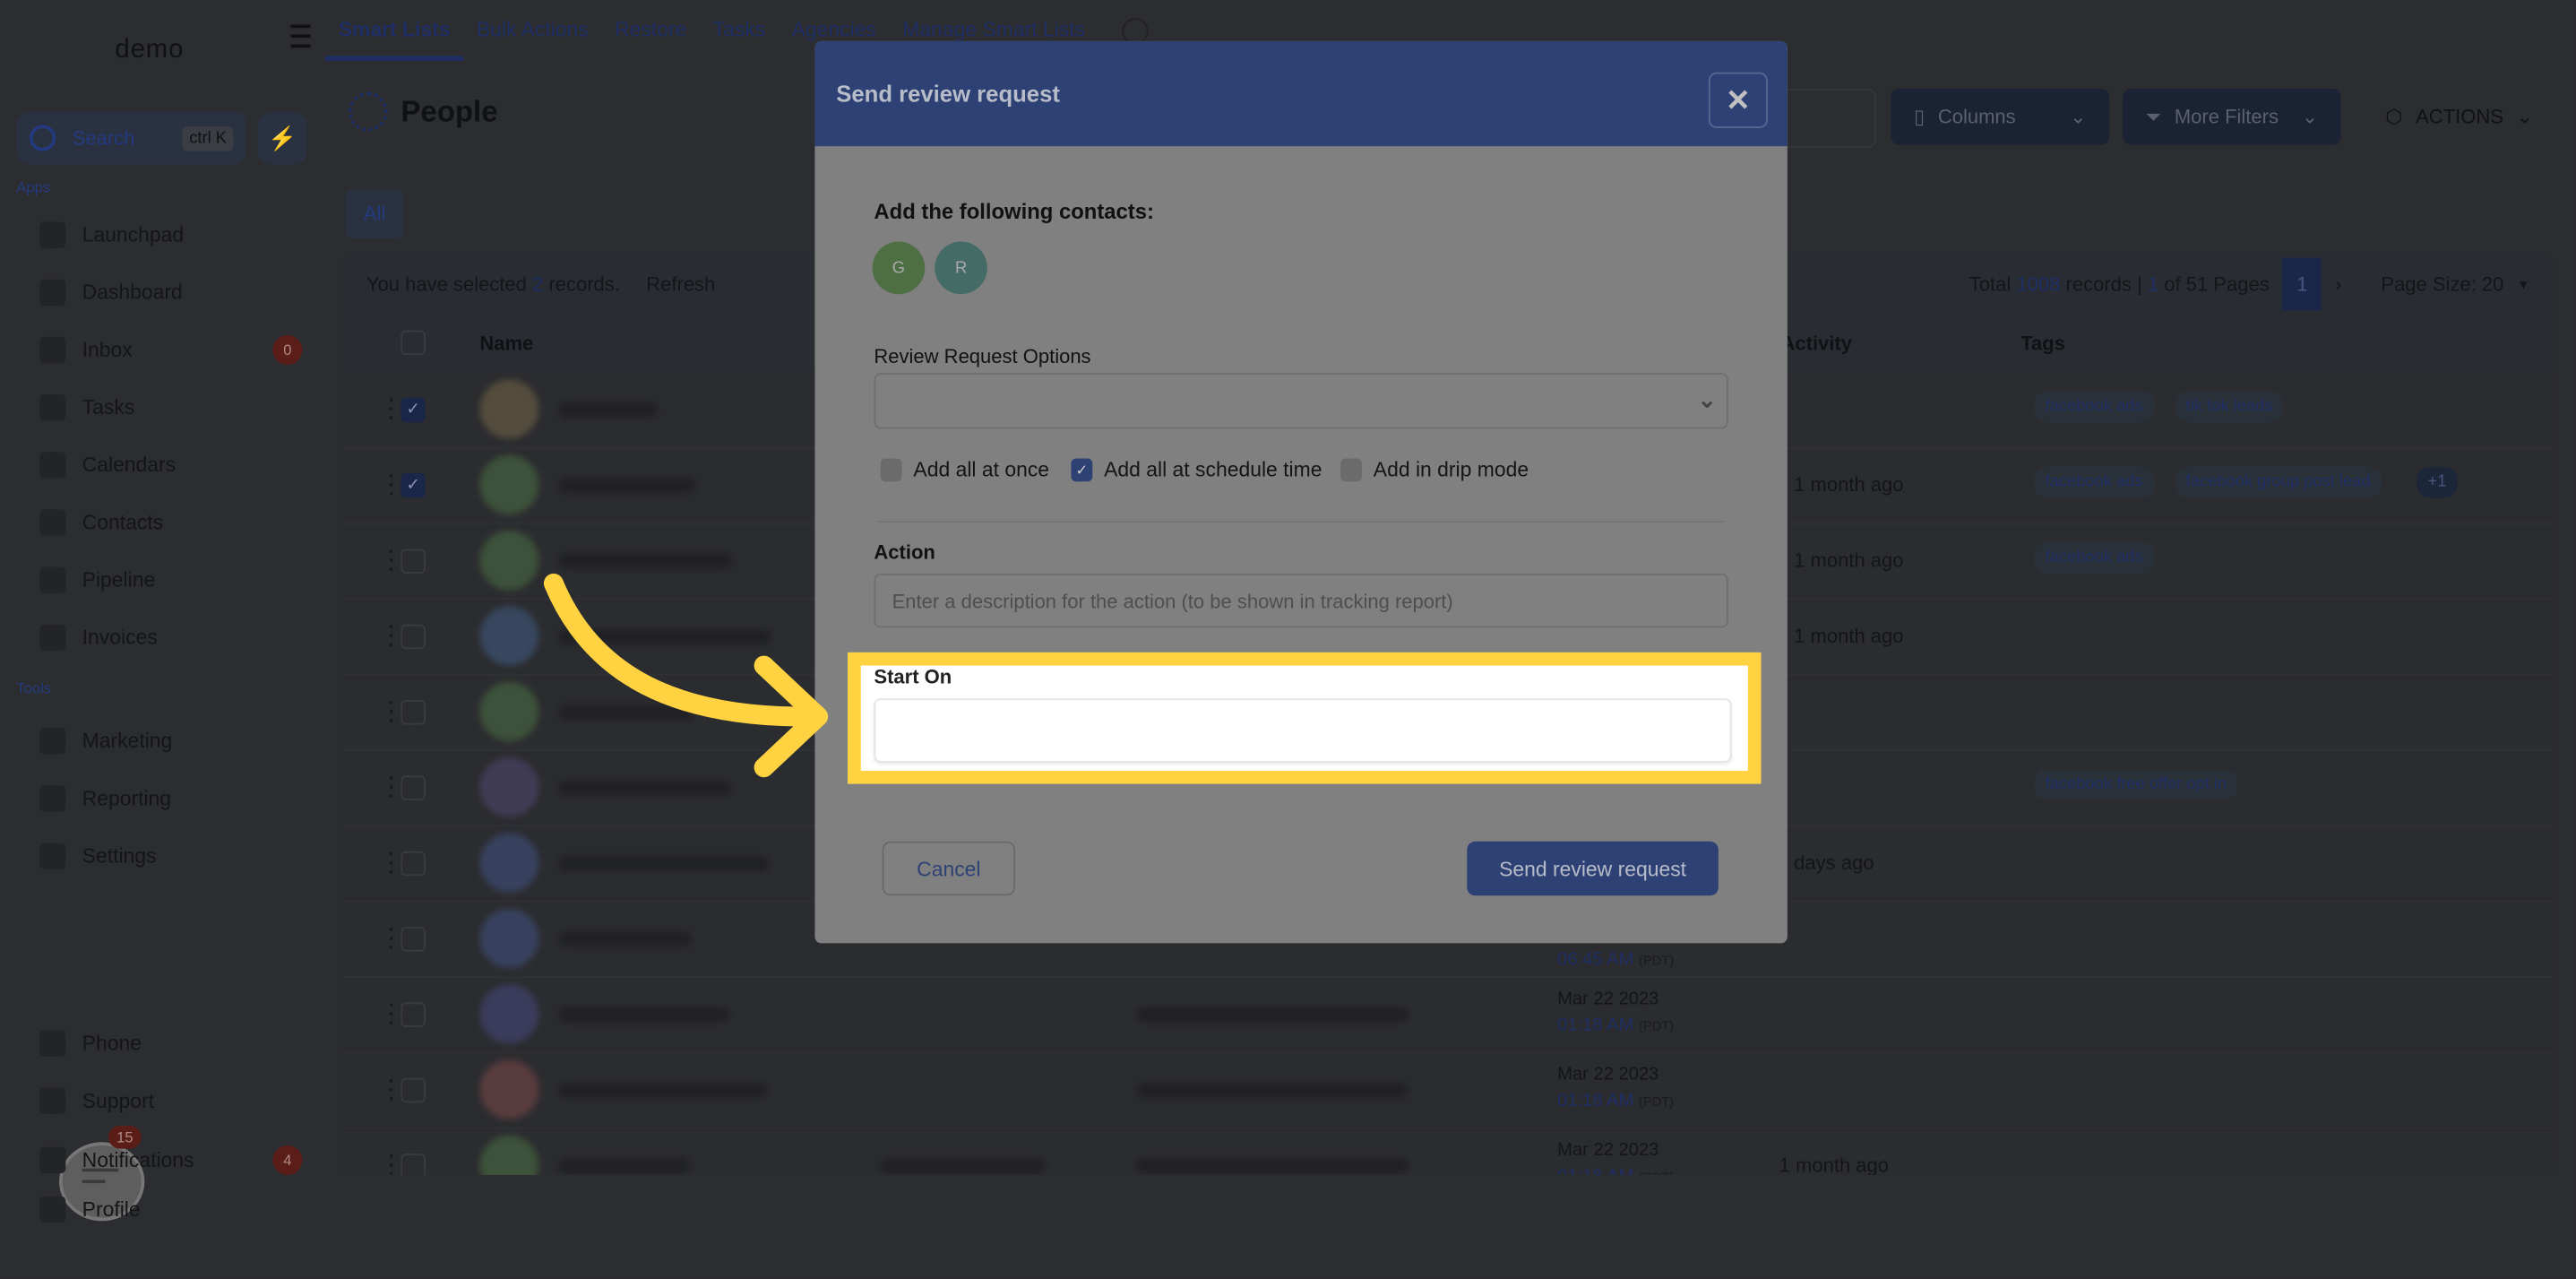  What do you see at coordinates (2136, 784) in the screenshot?
I see `tag-chip: facebook free offer opt in` at bounding box center [2136, 784].